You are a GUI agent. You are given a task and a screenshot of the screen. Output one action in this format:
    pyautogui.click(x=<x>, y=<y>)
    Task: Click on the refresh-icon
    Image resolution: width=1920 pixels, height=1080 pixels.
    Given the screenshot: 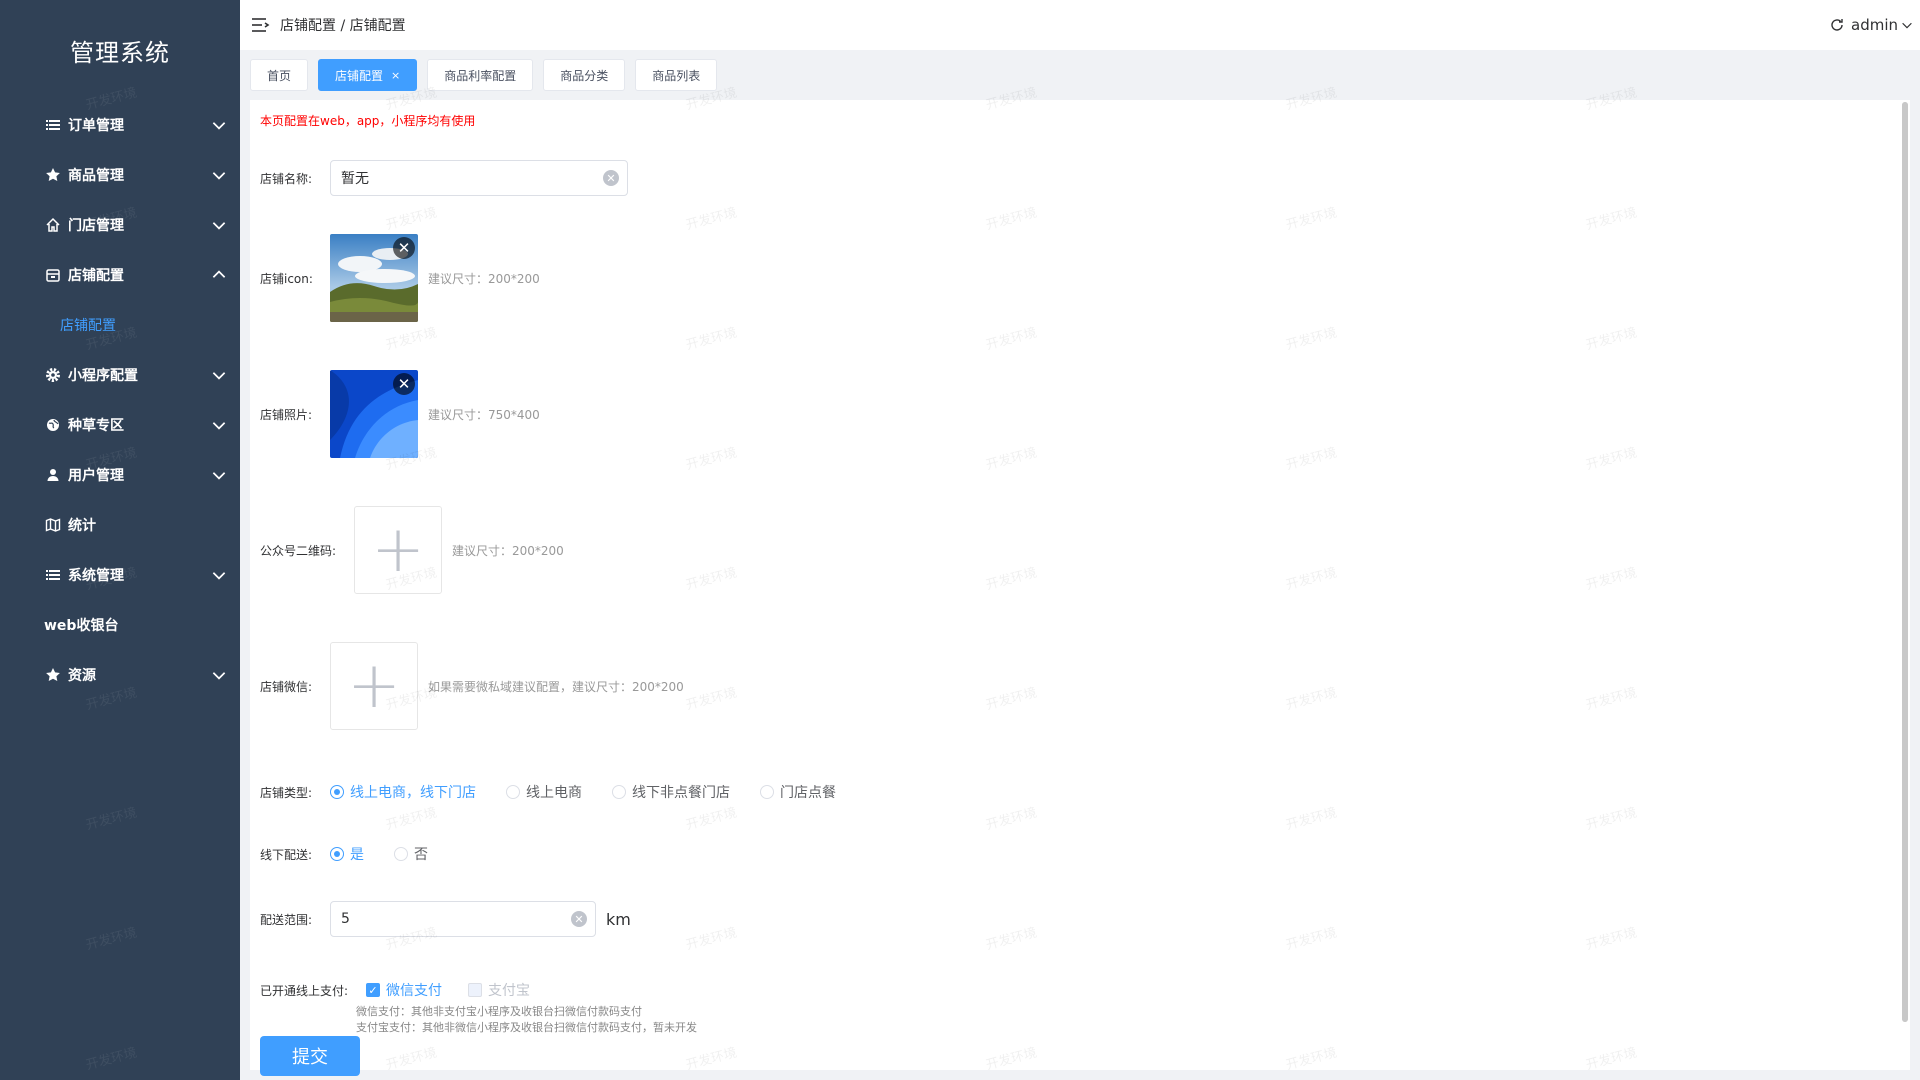 What is the action you would take?
    pyautogui.click(x=1837, y=25)
    